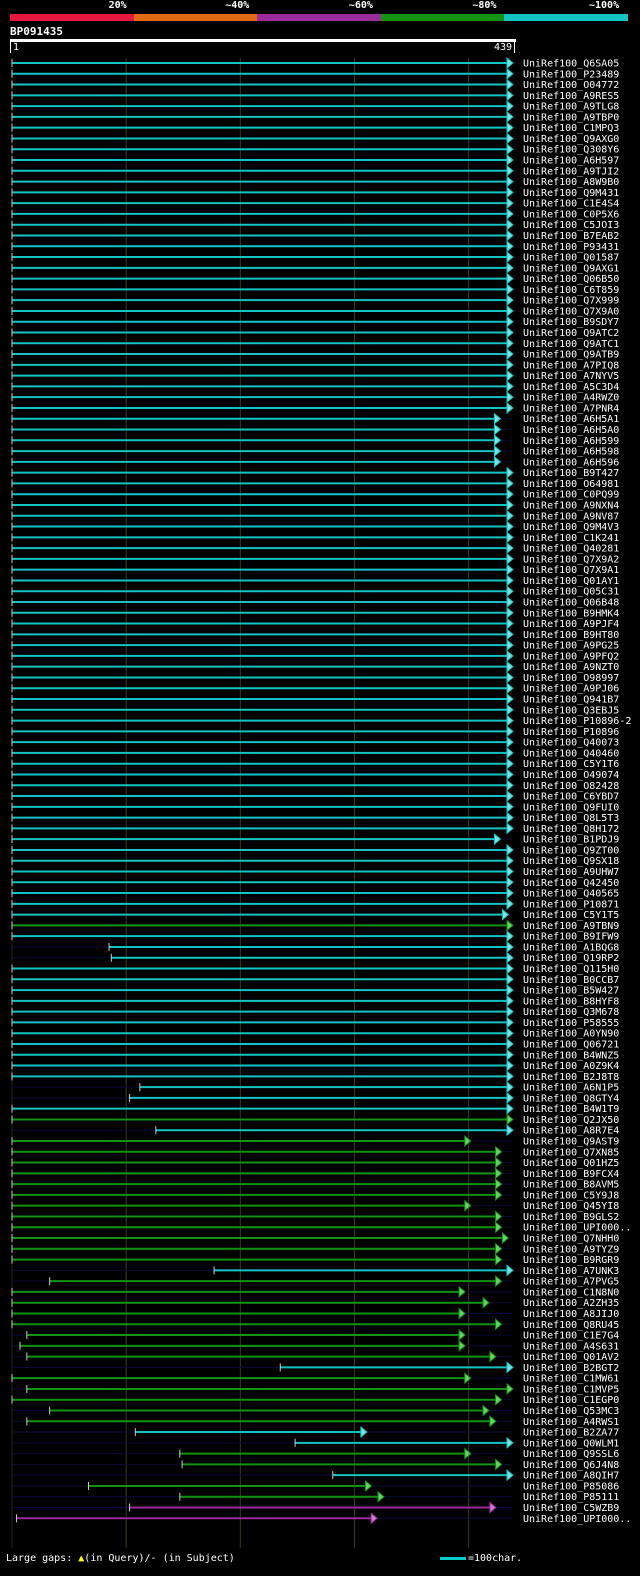 This screenshot has height=1576, width=640. Describe the element at coordinates (315, 580) in the screenshot. I see `hit-row: UniRef100_Q01AY1` at that location.